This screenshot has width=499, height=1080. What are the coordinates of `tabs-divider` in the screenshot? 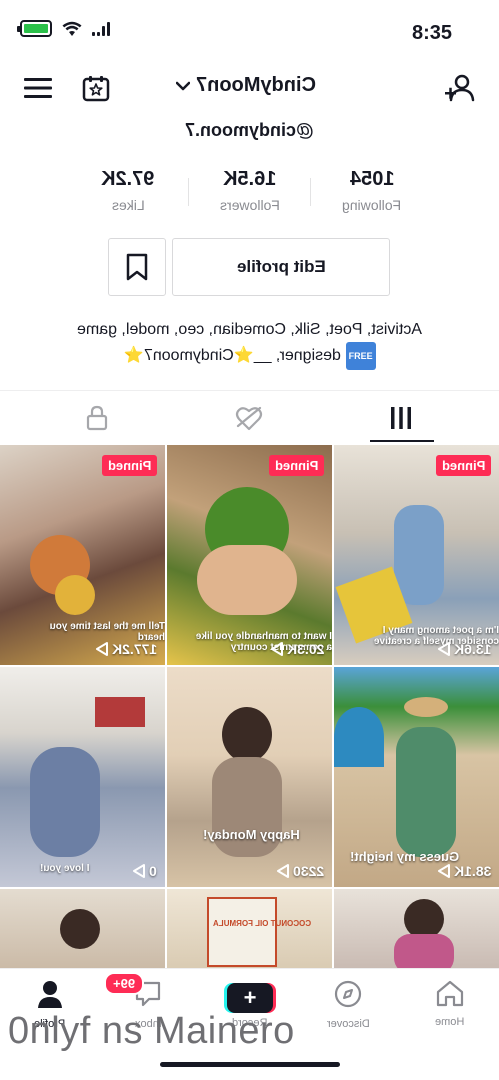 It's located at (249, 390).